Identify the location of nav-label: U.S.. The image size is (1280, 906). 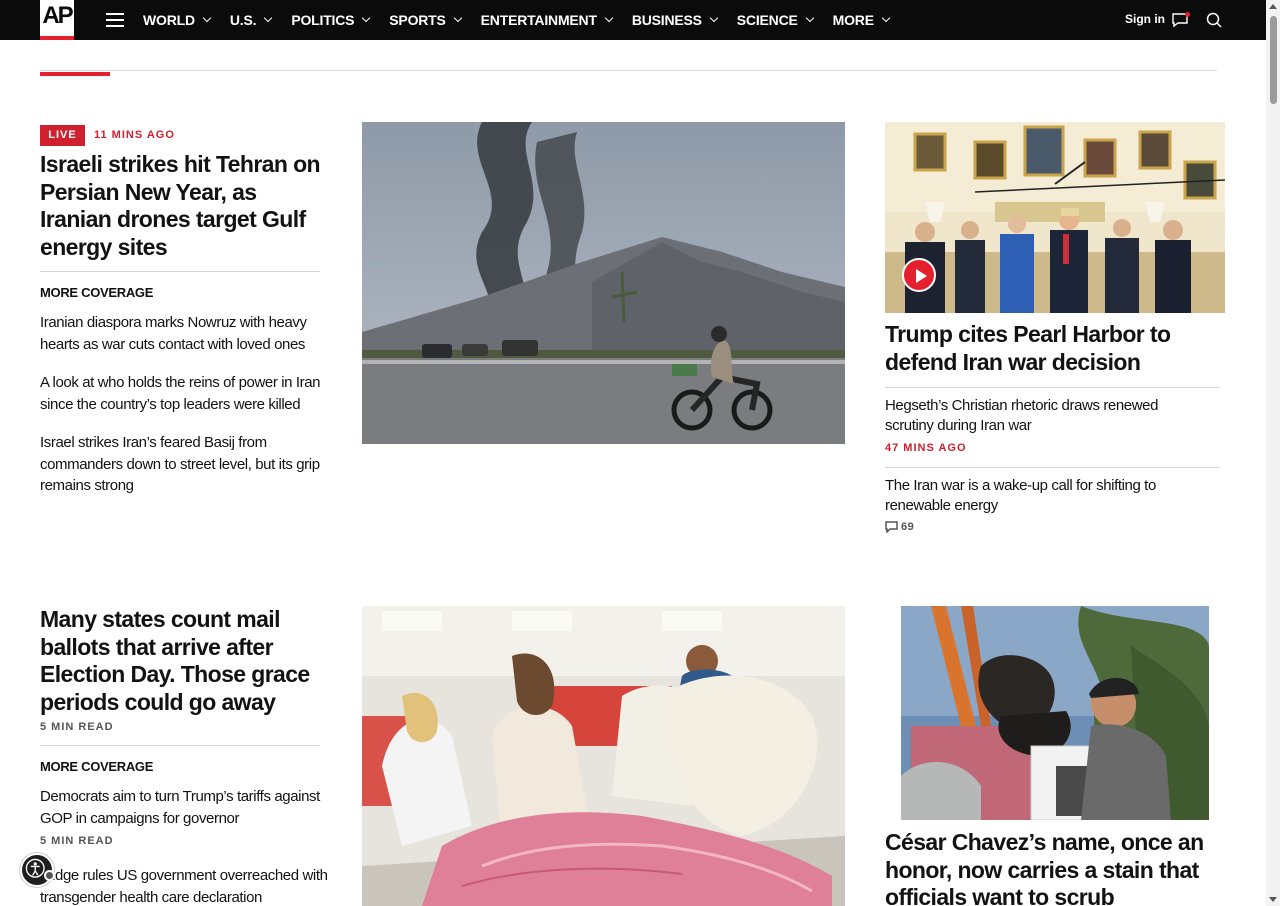
(243, 20).